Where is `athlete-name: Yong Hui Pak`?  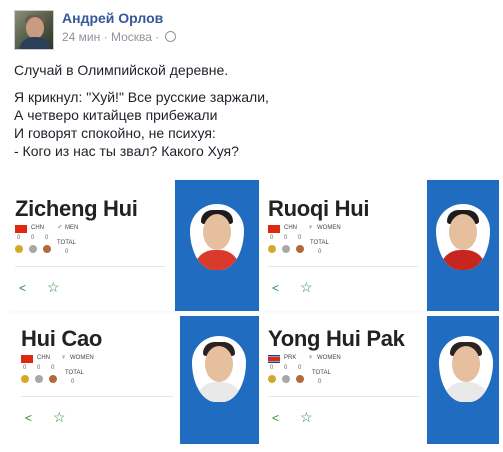
athlete-name: Yong Hui Pak is located at coordinates (336, 338).